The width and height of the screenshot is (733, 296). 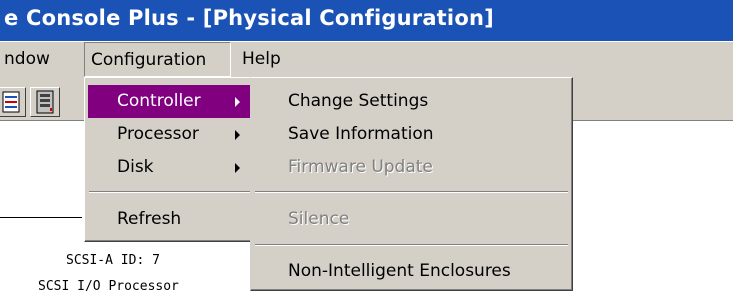 I want to click on menu-item-processor: Processor, so click(x=170, y=134).